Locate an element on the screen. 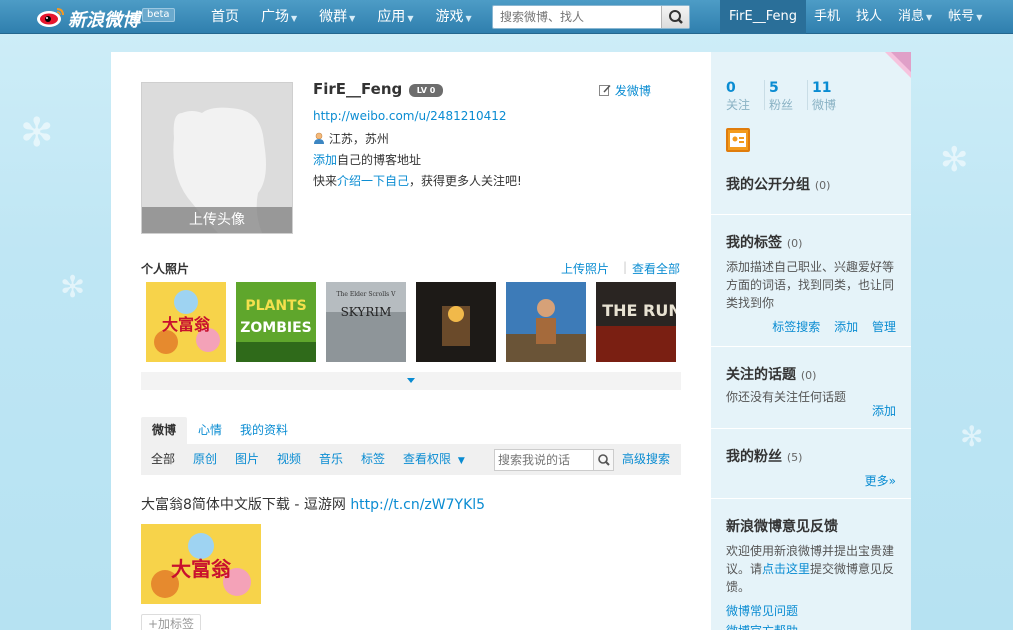 This screenshot has height=630, width=1013. feedback-text: 欢迎使用新浪微博并提出宝贵建议。请点击这里提交微博意见反馈。 is located at coordinates (813, 569).